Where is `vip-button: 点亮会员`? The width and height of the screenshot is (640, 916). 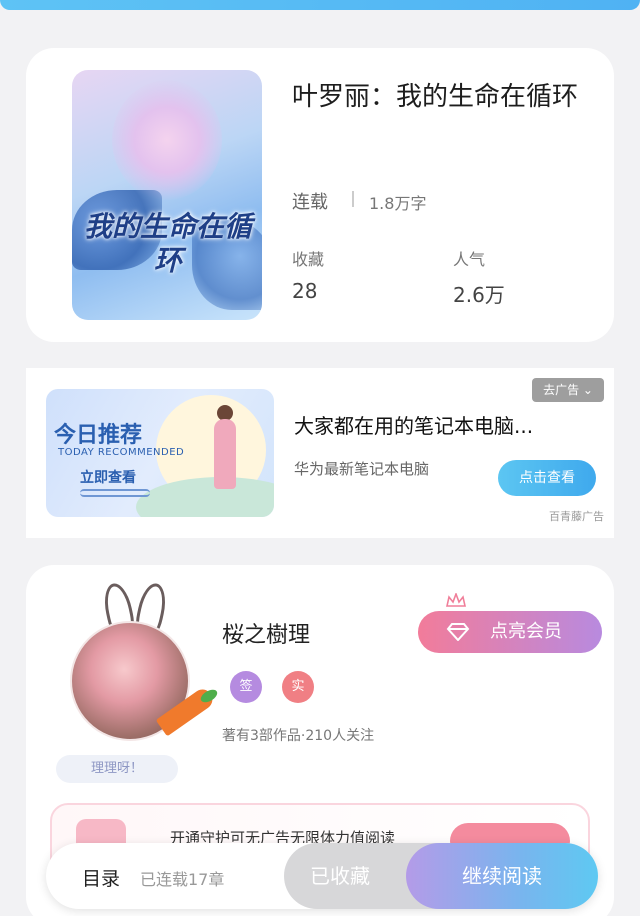 vip-button: 点亮会员 is located at coordinates (510, 632).